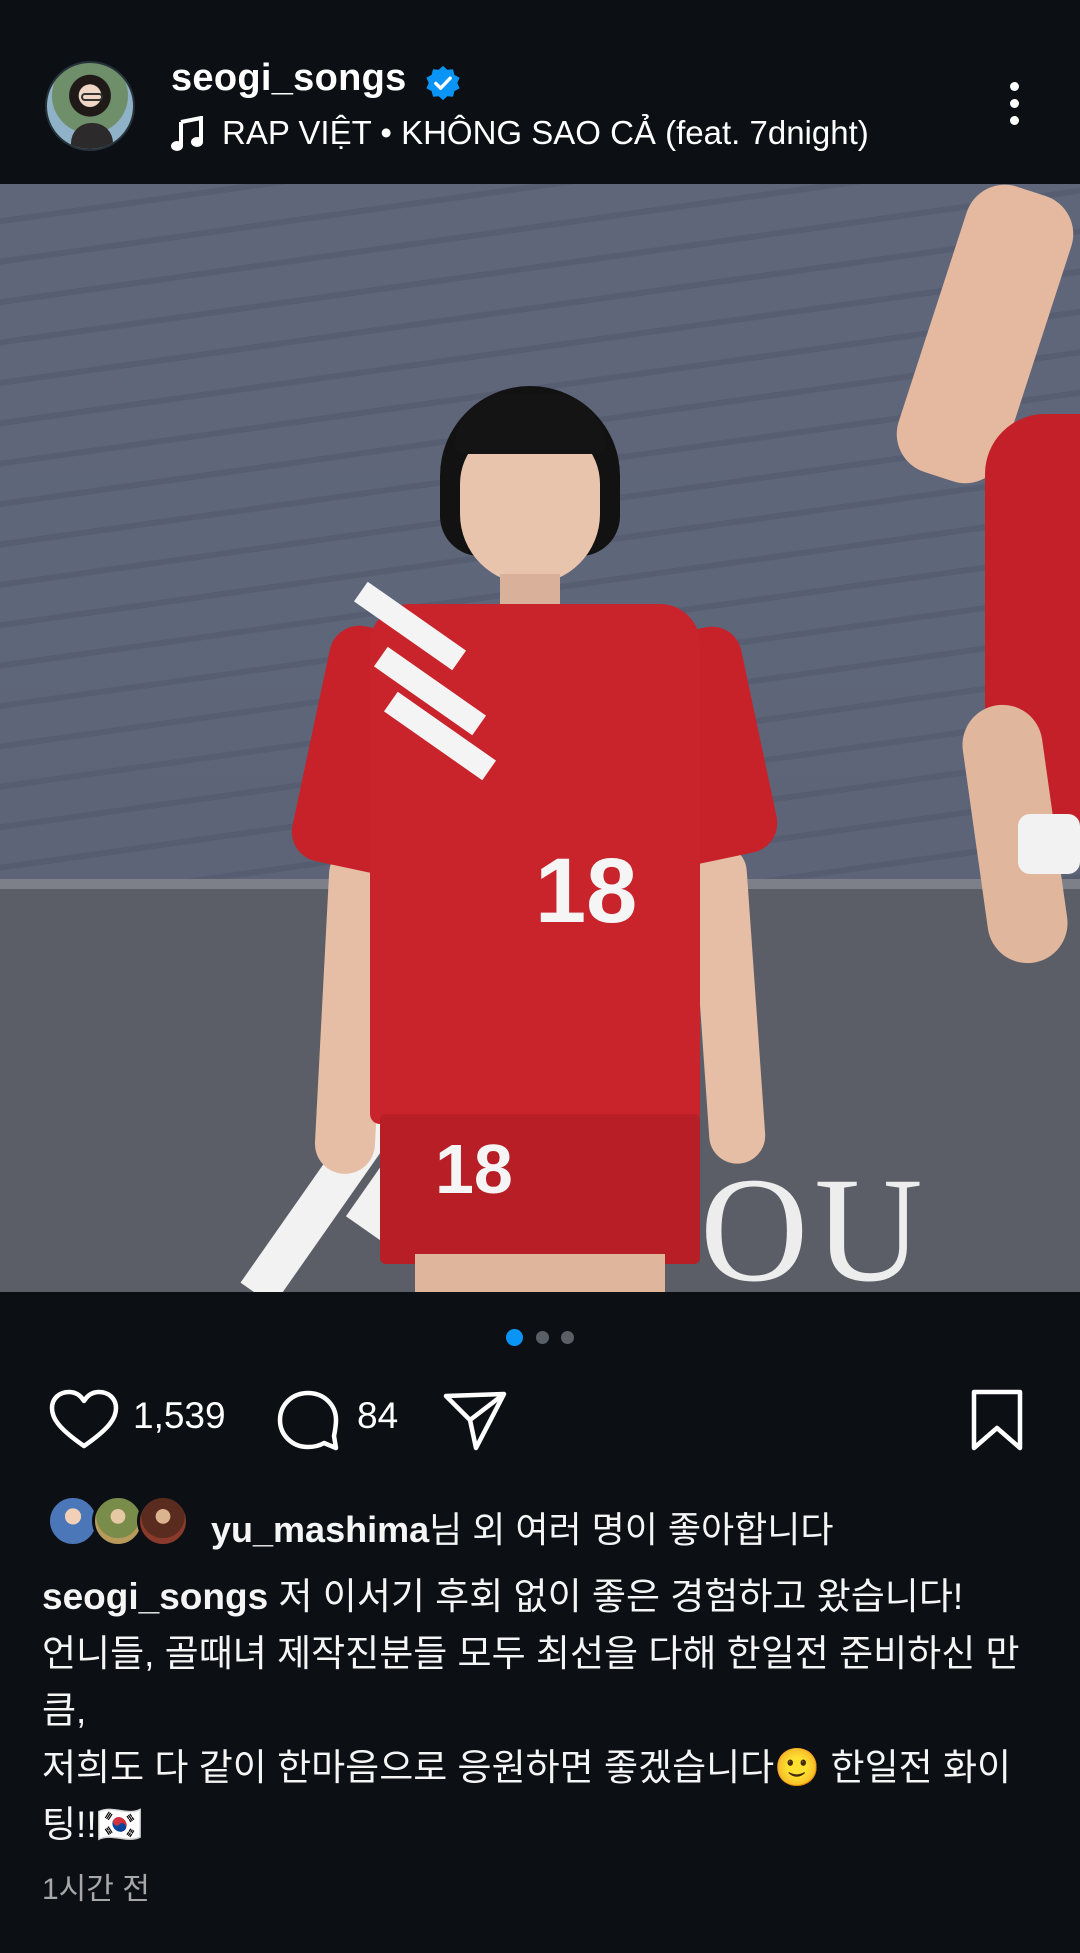 This screenshot has height=1953, width=1080. I want to click on liked-by-row: yu_mashima님 외 여러 명이 좋아합니다, so click(547, 1523).